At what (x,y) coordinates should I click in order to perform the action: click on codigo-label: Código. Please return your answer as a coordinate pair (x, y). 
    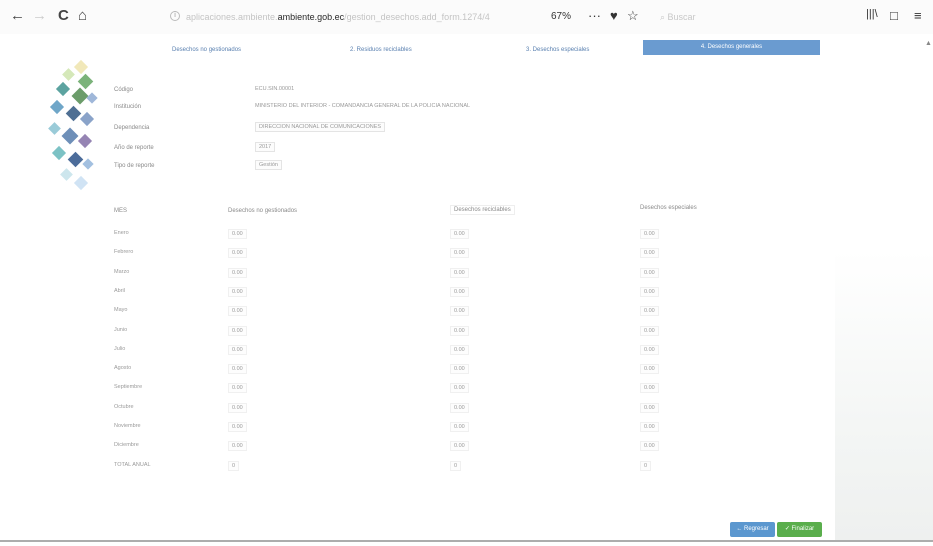
    Looking at the image, I should click on (124, 90).